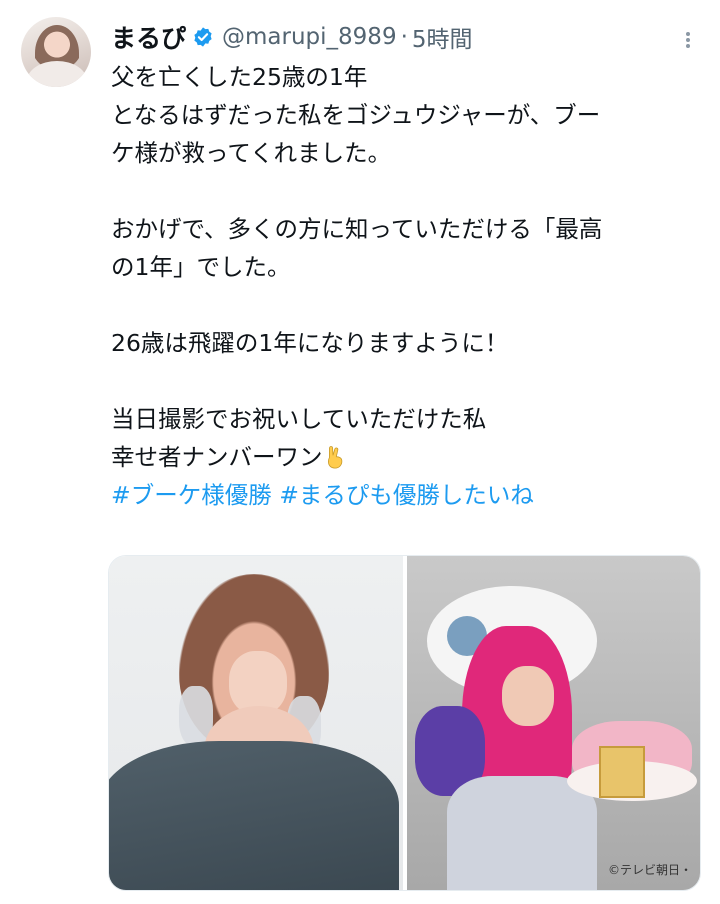  What do you see at coordinates (191, 495) in the screenshot?
I see `hashtag-link: #ブーケ様優勝` at bounding box center [191, 495].